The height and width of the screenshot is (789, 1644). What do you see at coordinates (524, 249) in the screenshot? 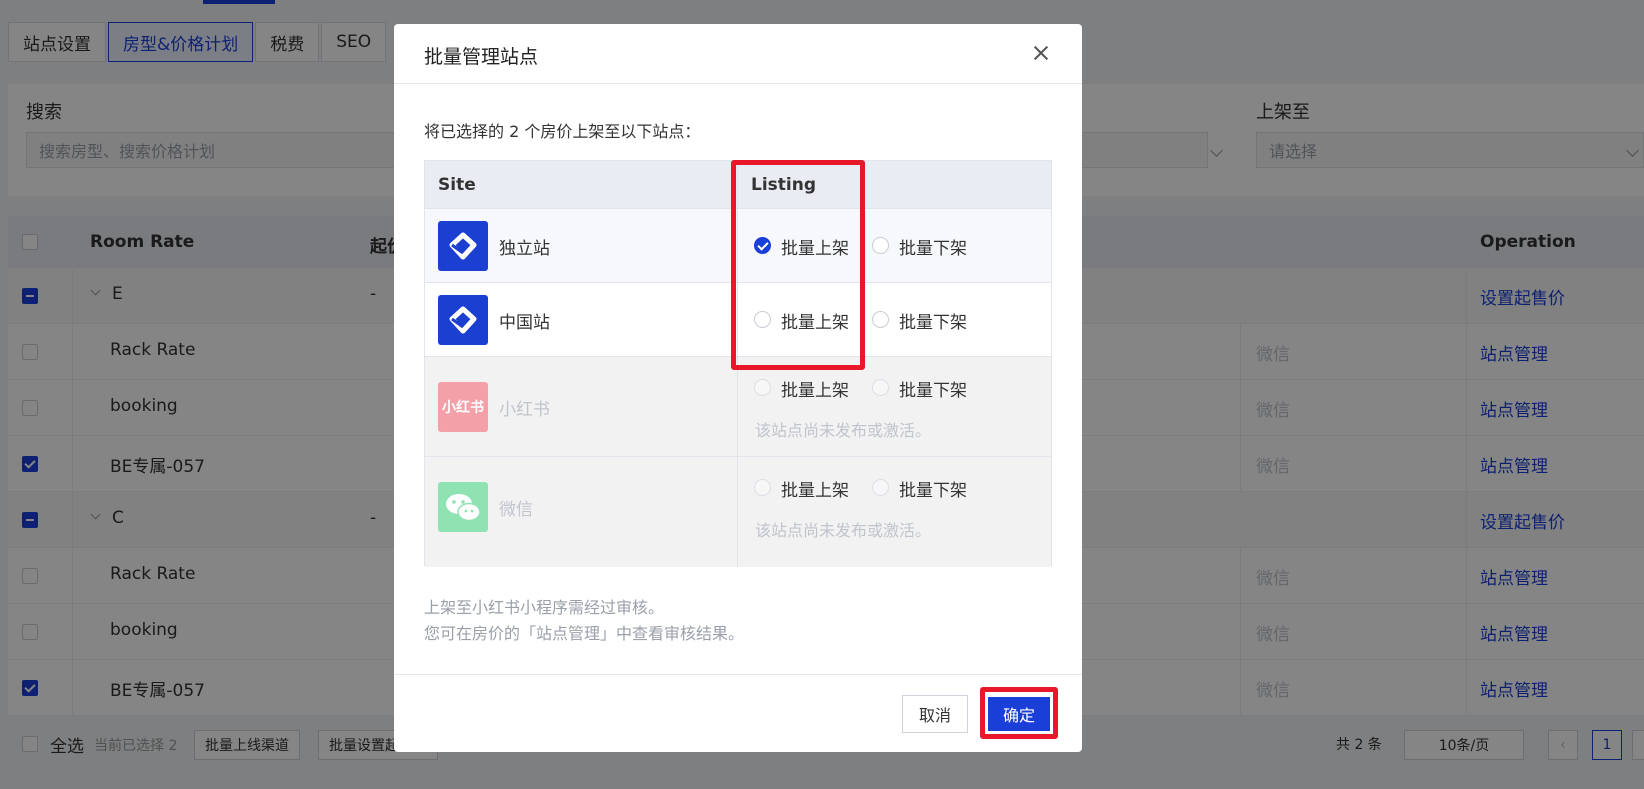
I see `site-name: 独立站` at bounding box center [524, 249].